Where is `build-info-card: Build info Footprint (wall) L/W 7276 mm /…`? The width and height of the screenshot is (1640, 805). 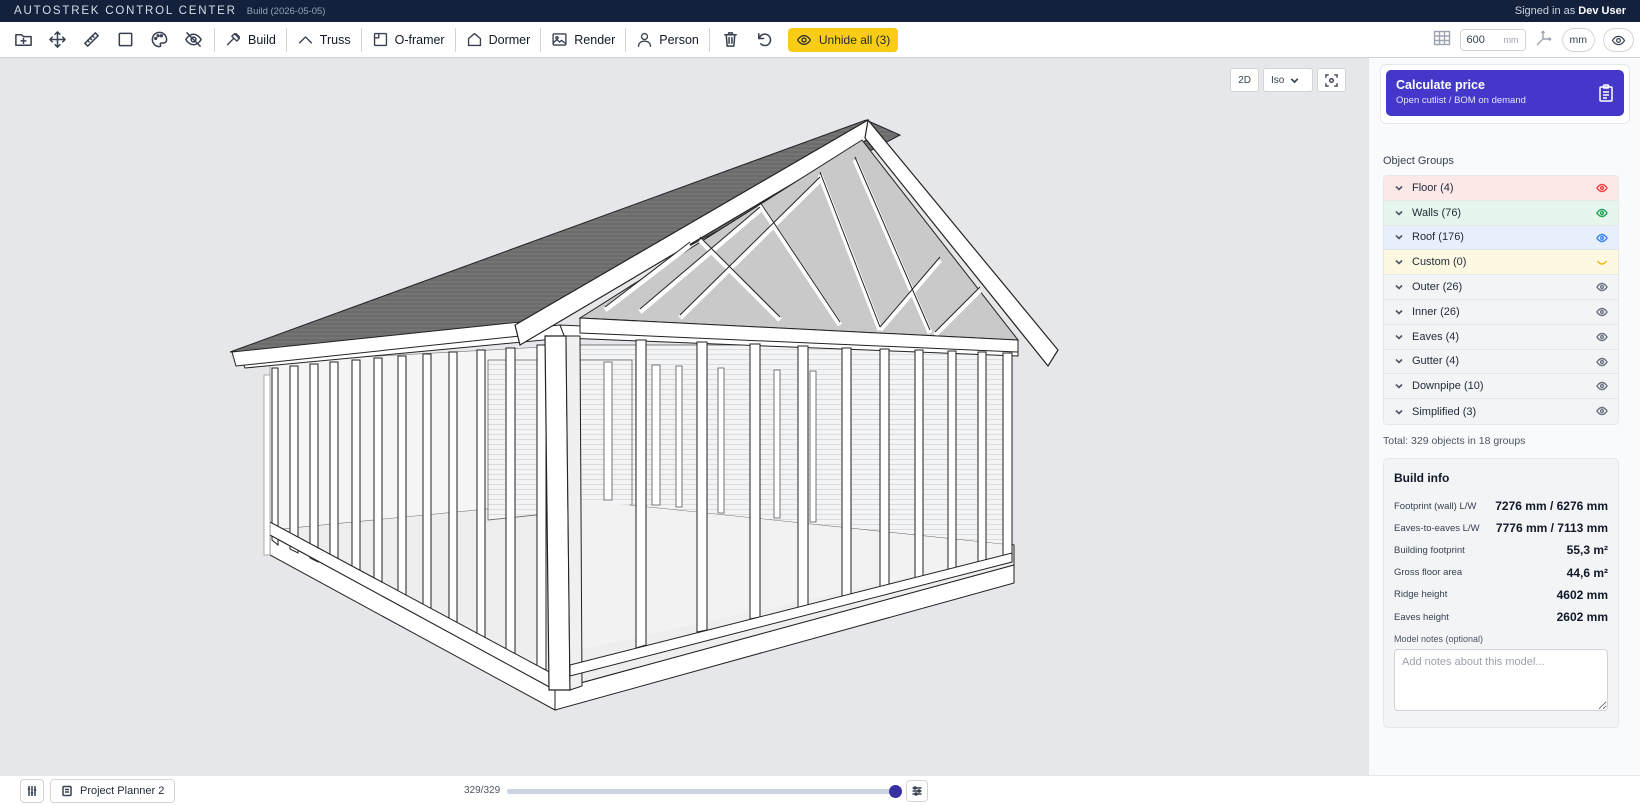
build-info-card: Build info Footprint (wall) L/W 7276 mm /… is located at coordinates (1501, 593).